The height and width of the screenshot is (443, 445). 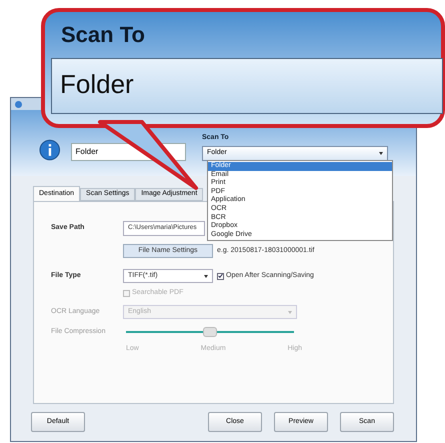 What do you see at coordinates (210, 332) in the screenshot?
I see `compression-slider` at bounding box center [210, 332].